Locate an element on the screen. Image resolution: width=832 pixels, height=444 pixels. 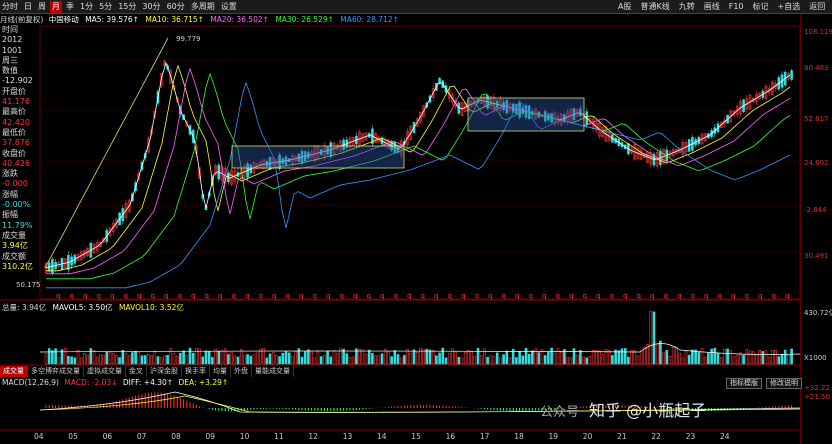
info-value: 37.876 is located at coordinates (16, 143).